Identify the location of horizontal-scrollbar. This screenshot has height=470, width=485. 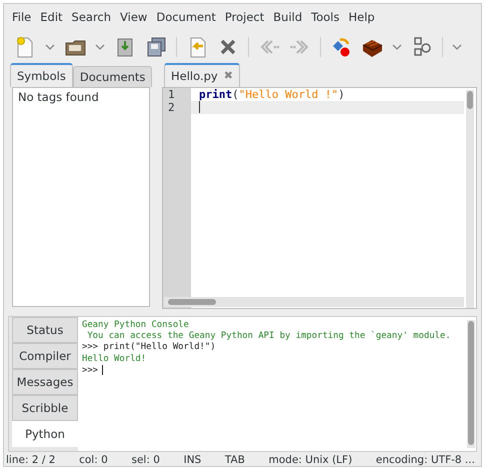
(314, 301).